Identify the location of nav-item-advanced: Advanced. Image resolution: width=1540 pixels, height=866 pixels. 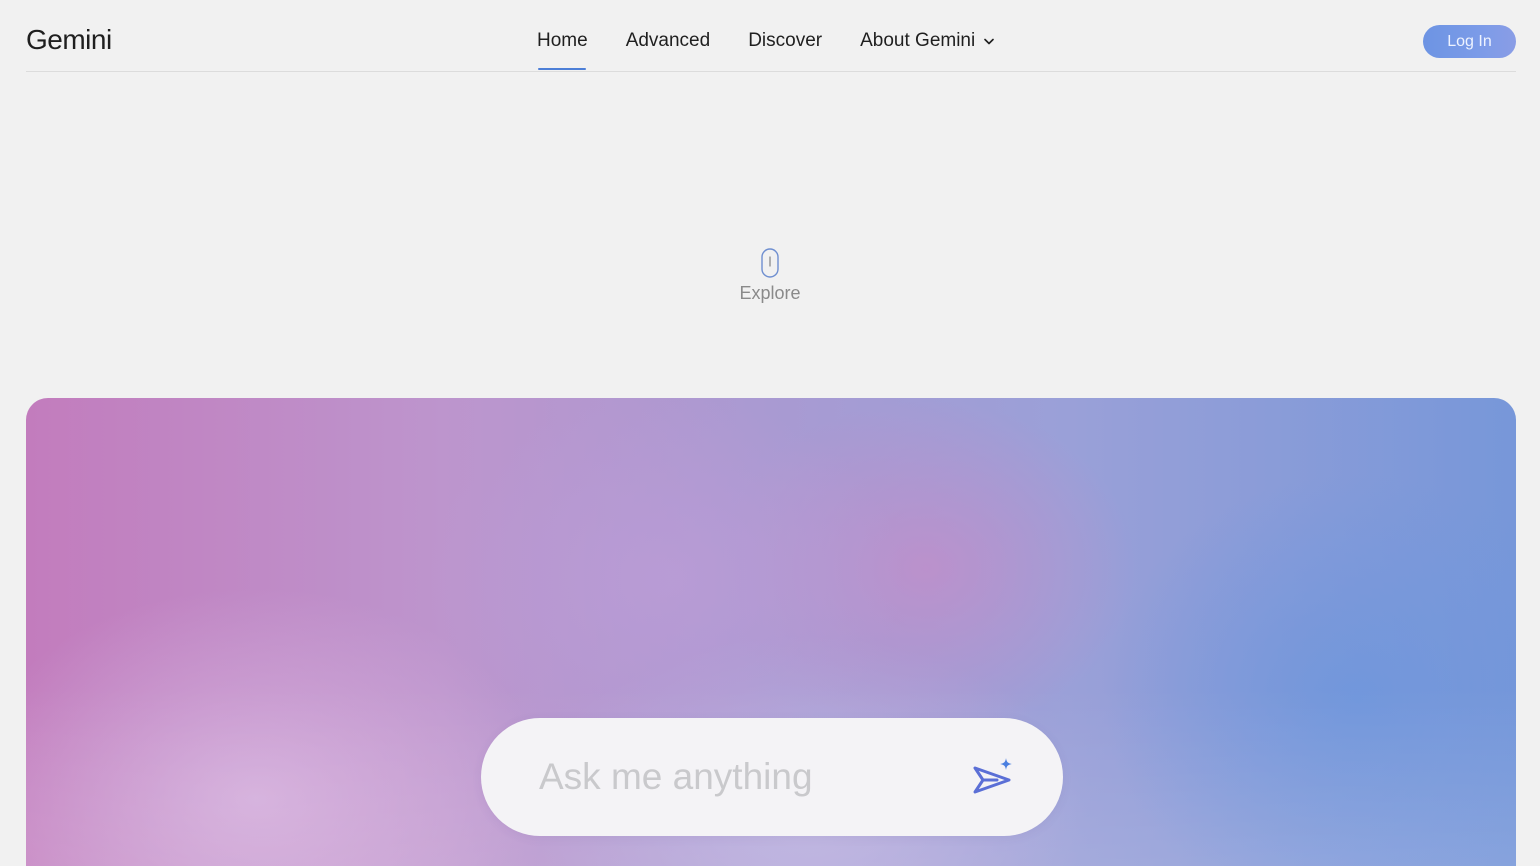
(668, 41).